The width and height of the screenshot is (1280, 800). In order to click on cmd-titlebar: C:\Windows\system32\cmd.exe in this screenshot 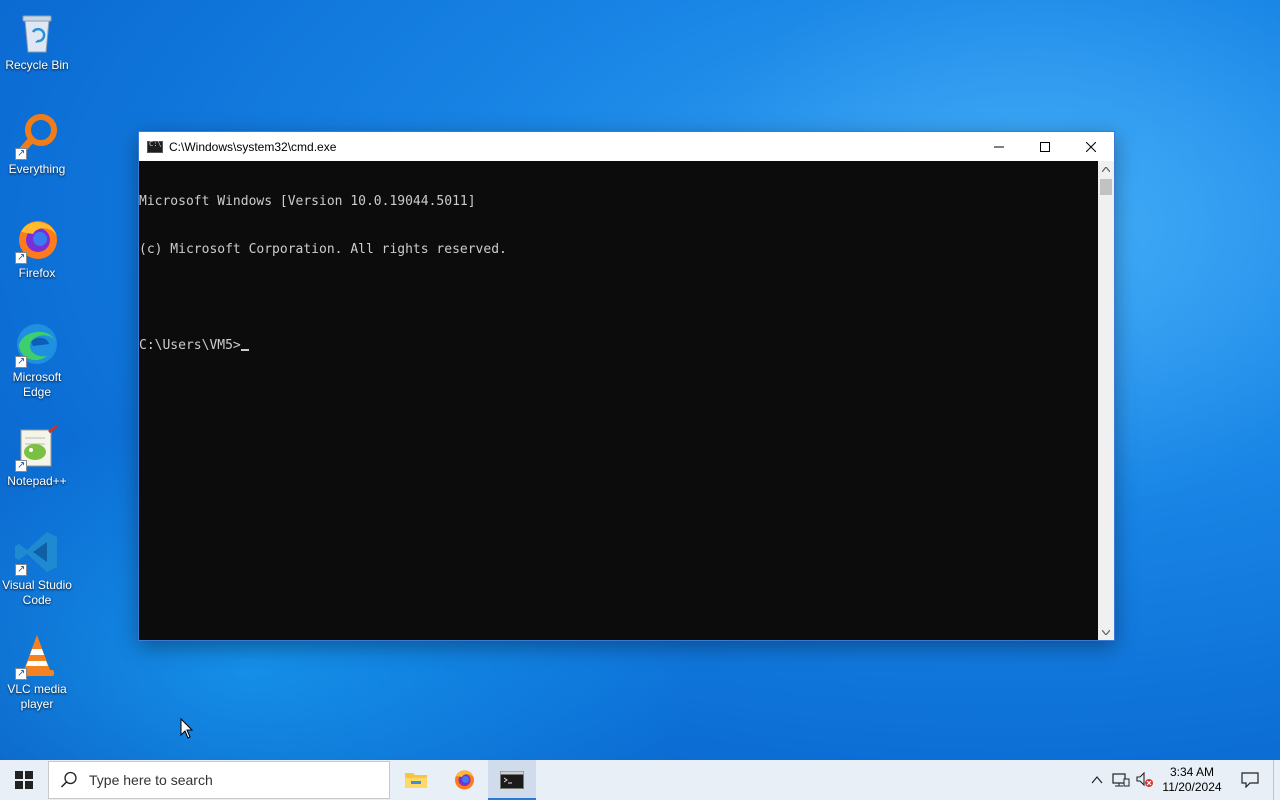, I will do `click(626, 146)`.